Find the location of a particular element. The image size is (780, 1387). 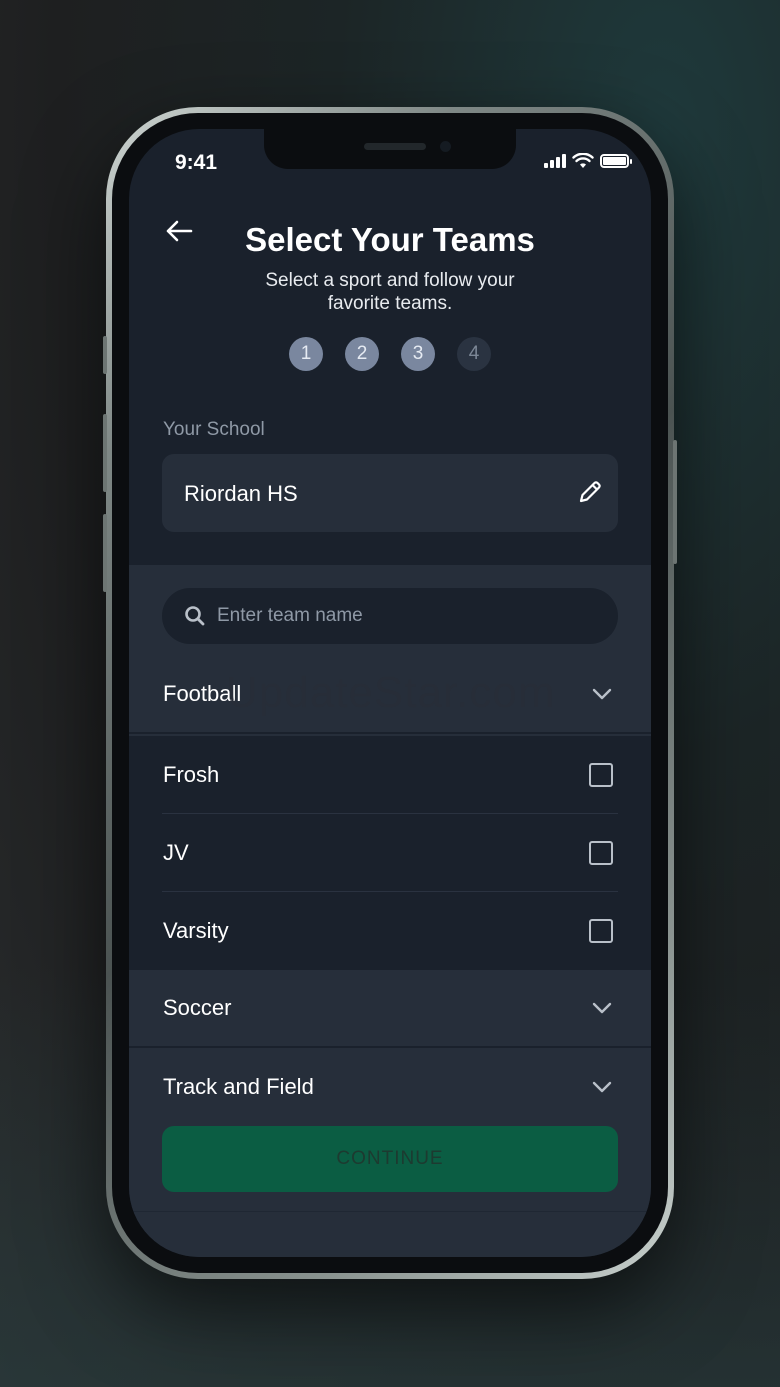

sport-row-football: Football is located at coordinates (390, 695).